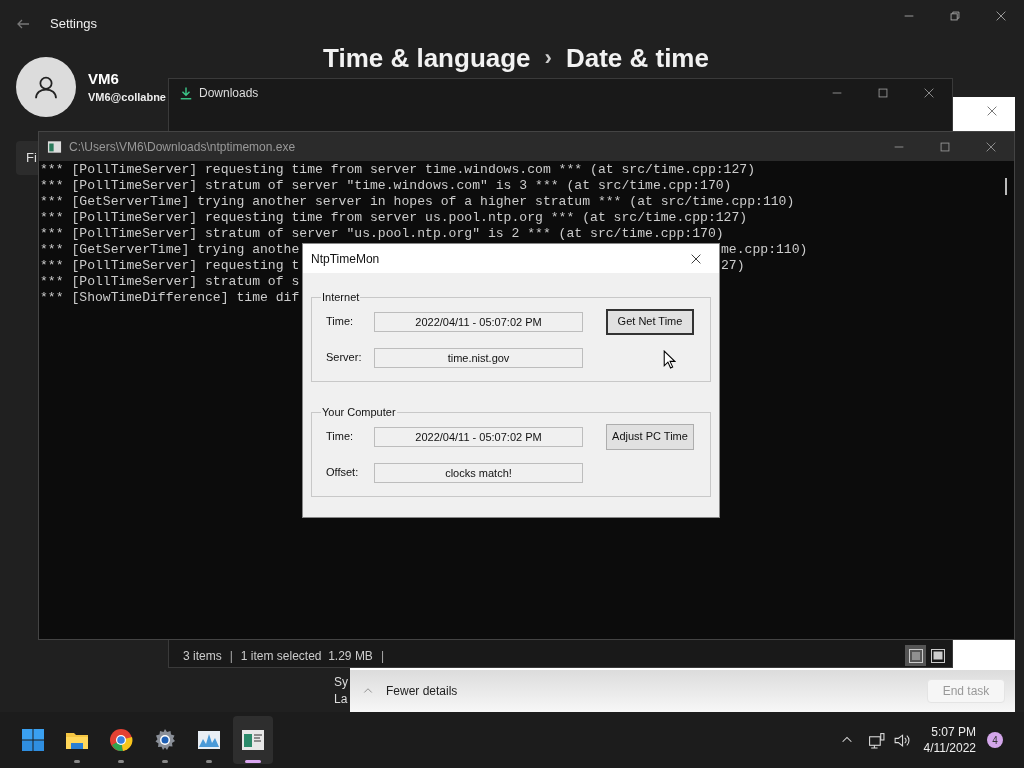 The width and height of the screenshot is (1024, 768). Describe the element at coordinates (165, 740) in the screenshot. I see `gear-icon` at that location.